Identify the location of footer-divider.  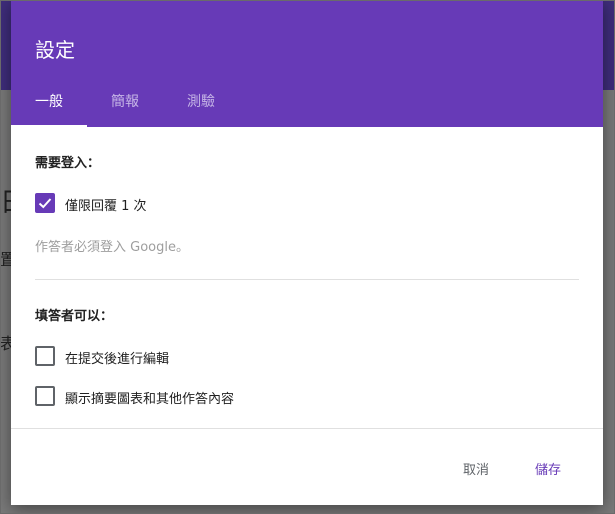
(307, 428).